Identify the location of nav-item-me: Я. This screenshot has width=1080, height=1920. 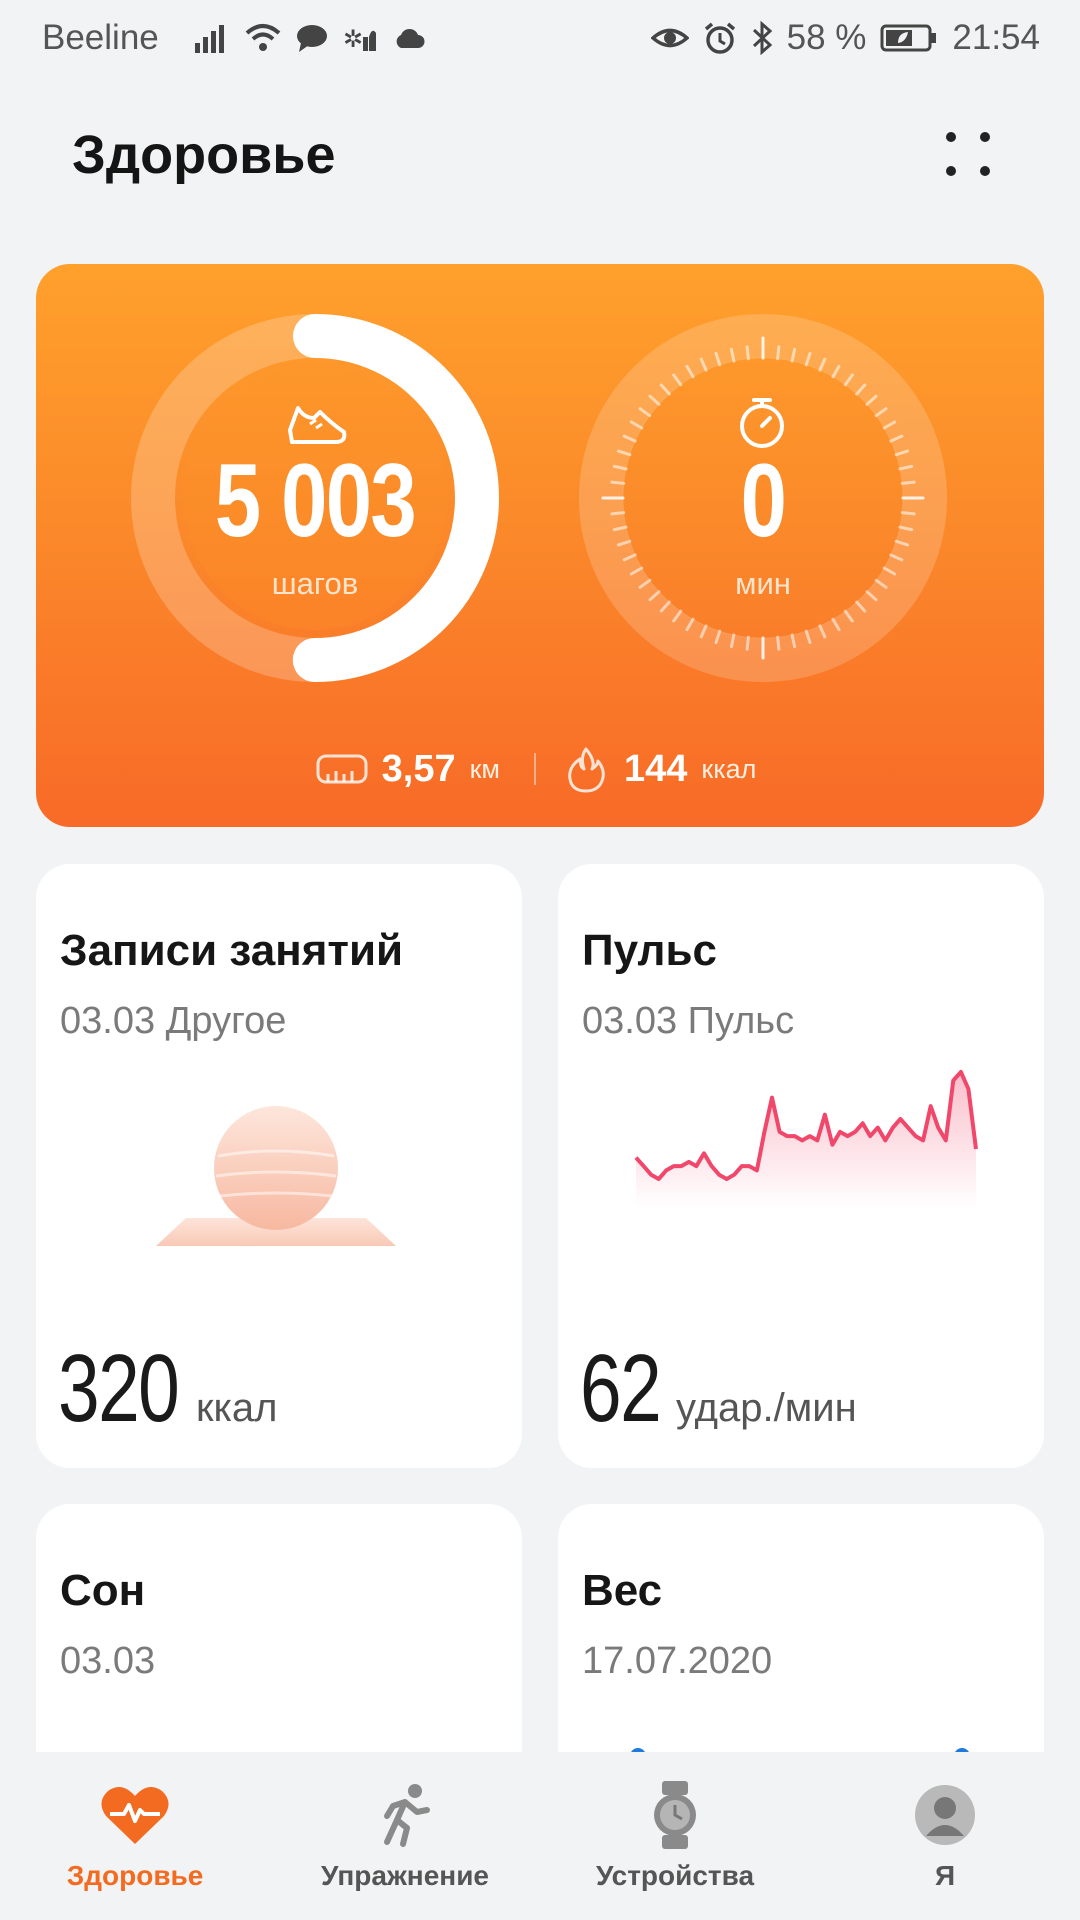
(945, 1836).